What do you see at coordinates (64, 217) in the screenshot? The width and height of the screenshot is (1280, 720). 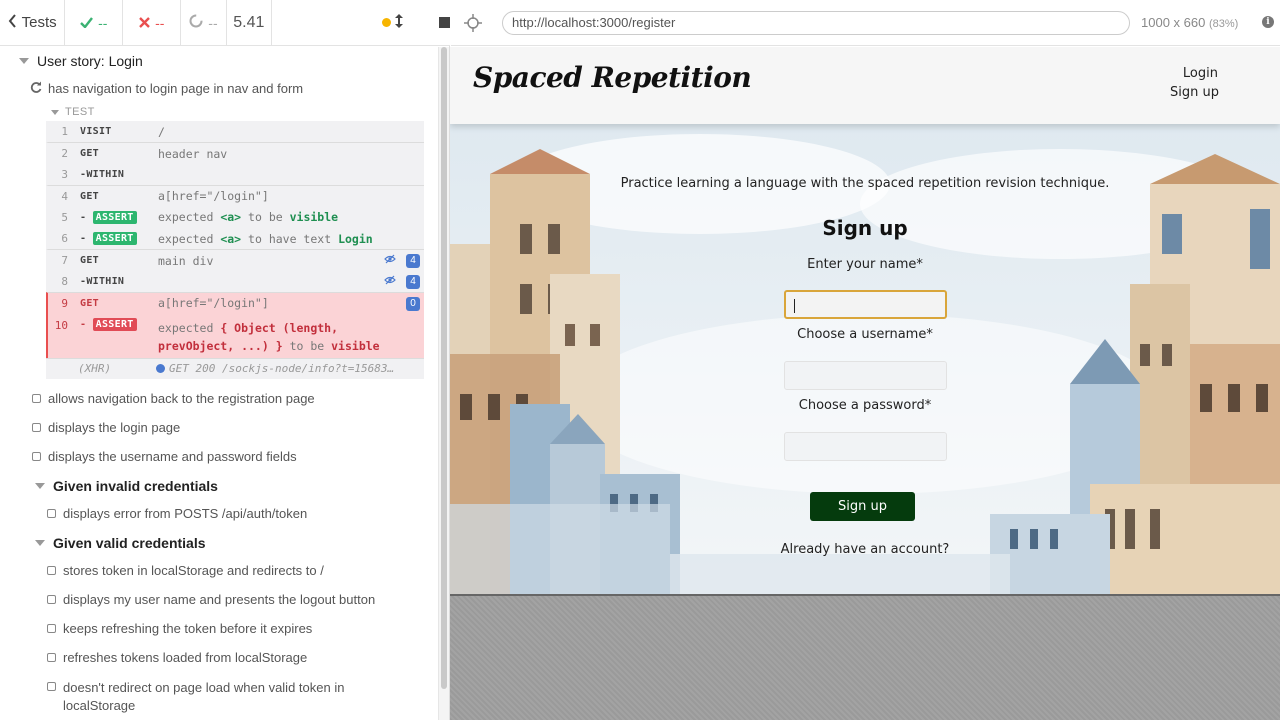 I see `command-number: 5` at bounding box center [64, 217].